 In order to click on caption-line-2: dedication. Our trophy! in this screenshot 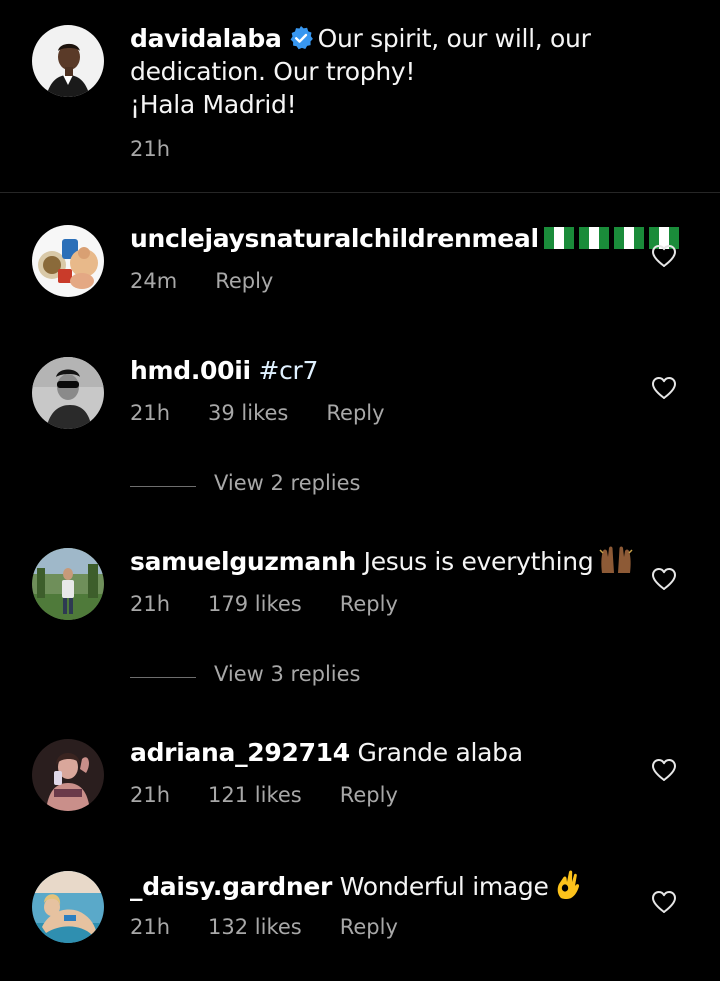, I will do `click(273, 71)`.